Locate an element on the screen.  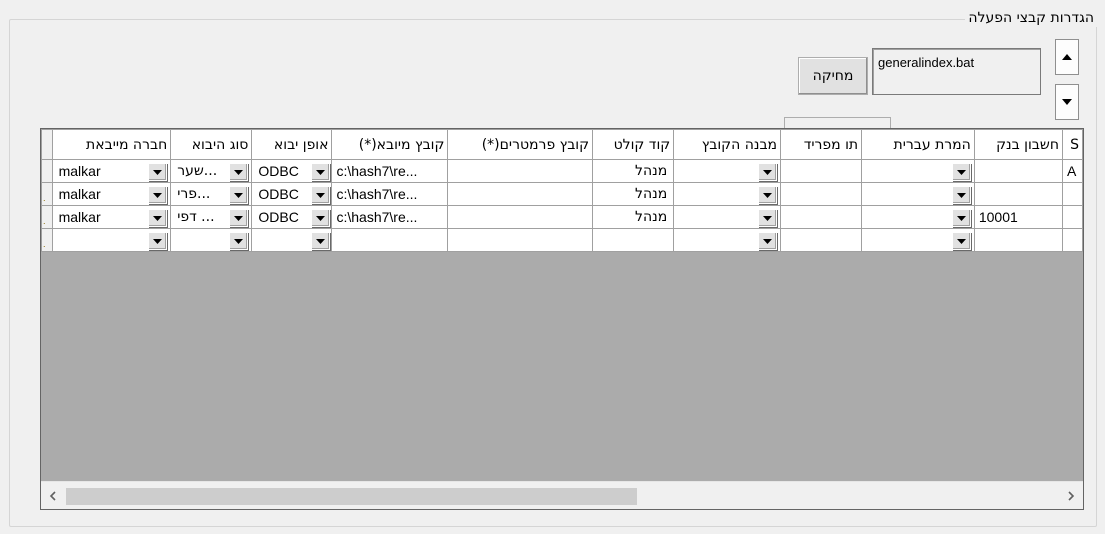
horizontal-scrollbar is located at coordinates (562, 495).